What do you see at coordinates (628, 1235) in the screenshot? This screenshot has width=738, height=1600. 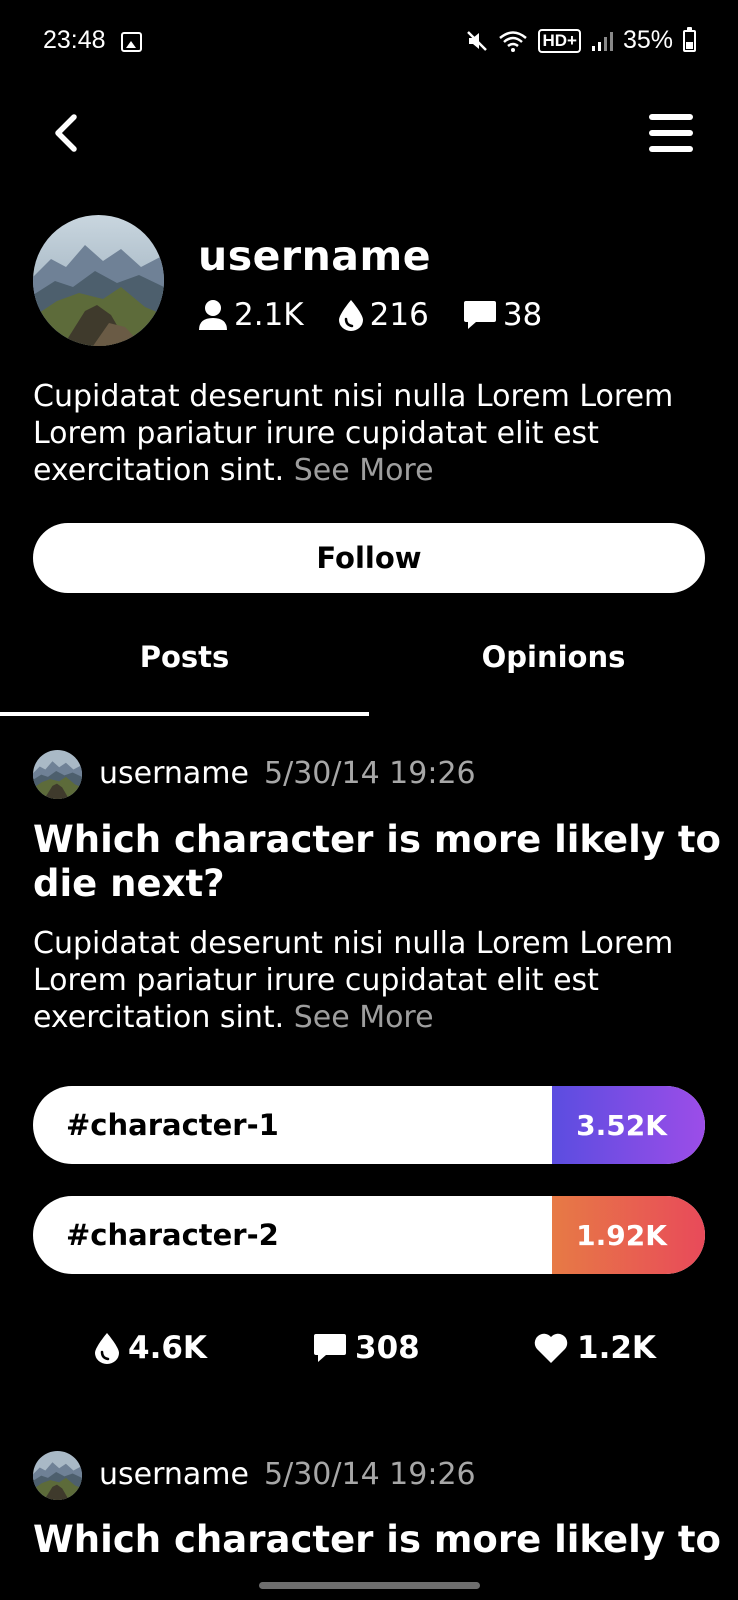 I see `poll-option-count: 1.92K` at bounding box center [628, 1235].